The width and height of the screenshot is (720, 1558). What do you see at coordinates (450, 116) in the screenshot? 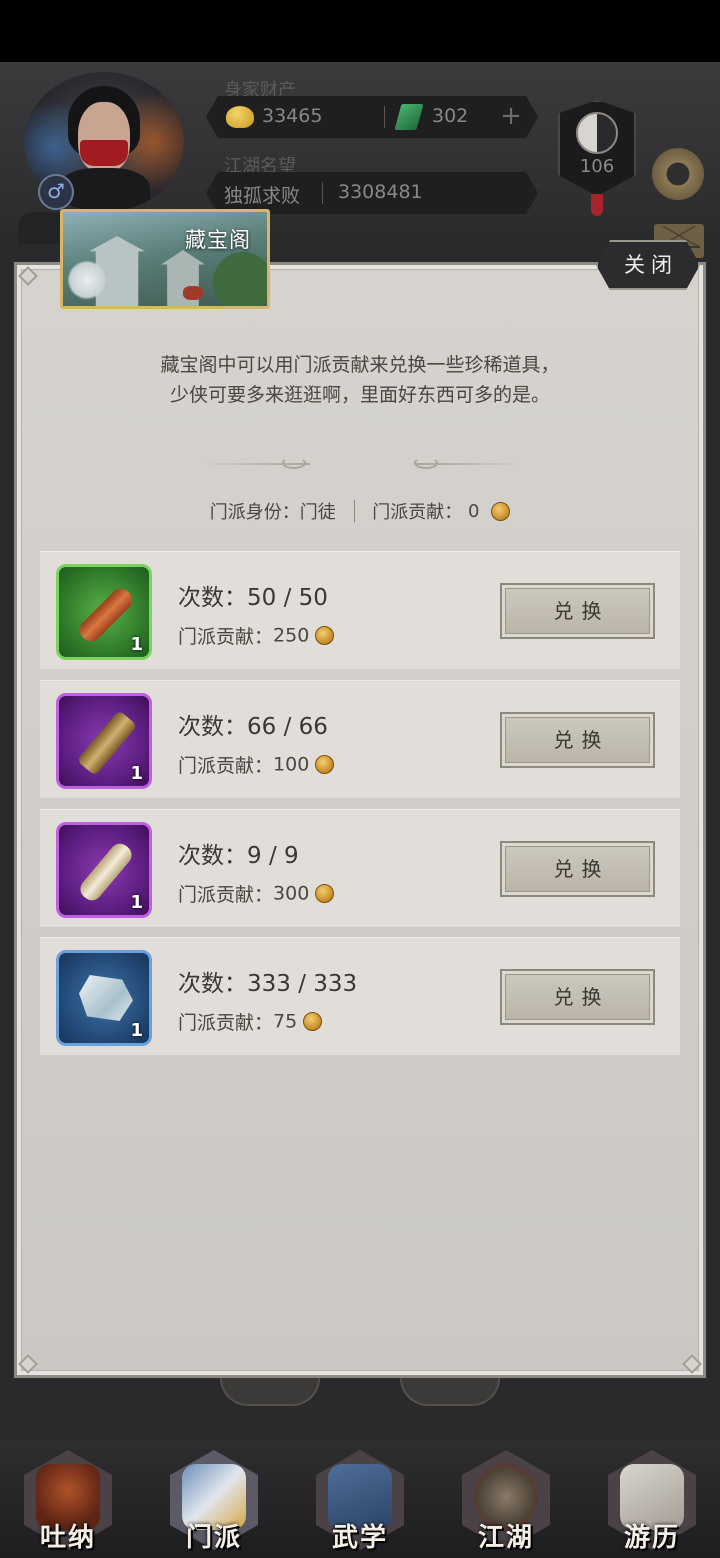
I see `gem-value: 302` at bounding box center [450, 116].